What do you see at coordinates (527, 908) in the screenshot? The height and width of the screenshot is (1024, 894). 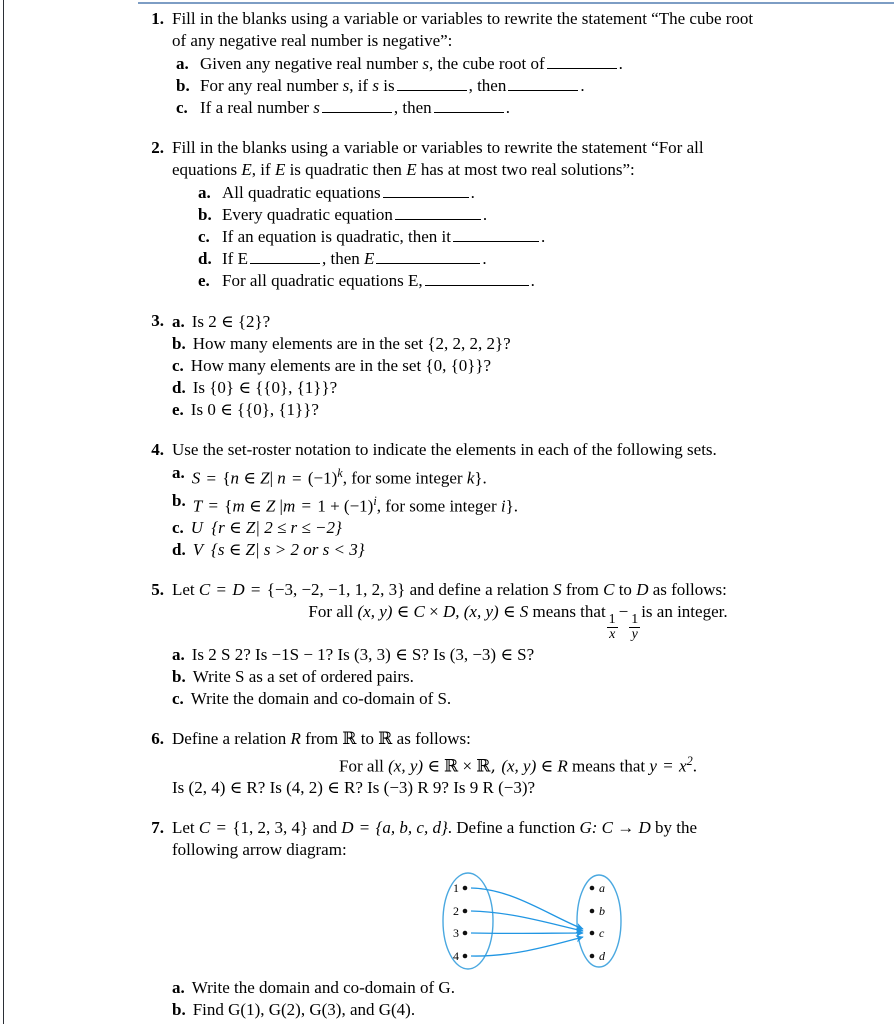 I see `arrow-1-to-c` at bounding box center [527, 908].